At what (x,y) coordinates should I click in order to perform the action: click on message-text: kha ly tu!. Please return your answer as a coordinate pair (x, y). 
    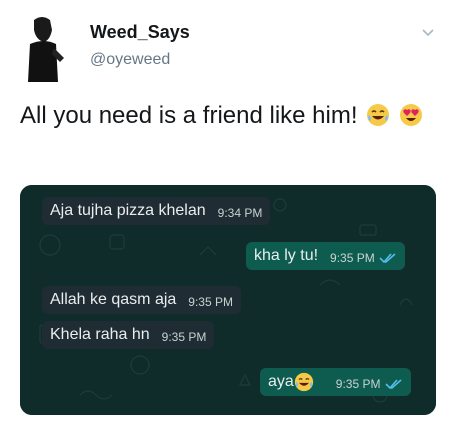
    Looking at the image, I should click on (286, 255).